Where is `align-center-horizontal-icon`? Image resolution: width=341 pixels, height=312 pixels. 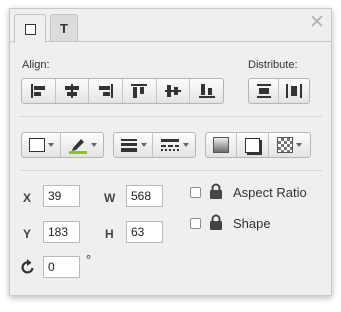
align-center-horizontal-icon is located at coordinates (72, 91).